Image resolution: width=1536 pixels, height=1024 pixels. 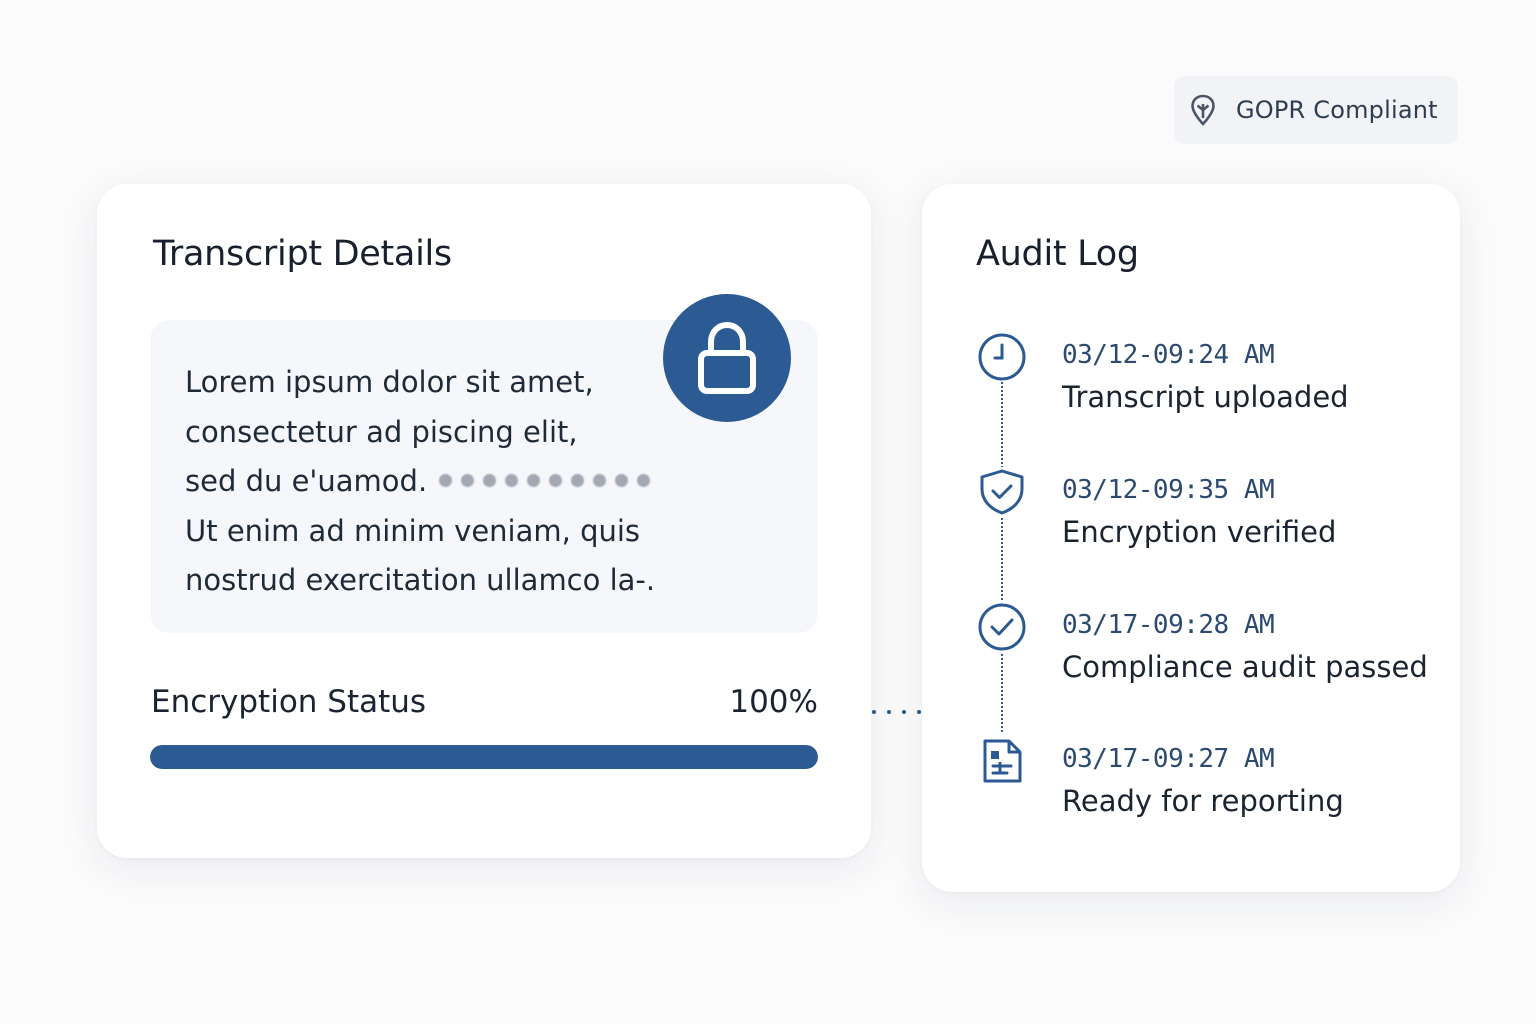 I want to click on audit-log-title: Audit Log, so click(x=1057, y=254).